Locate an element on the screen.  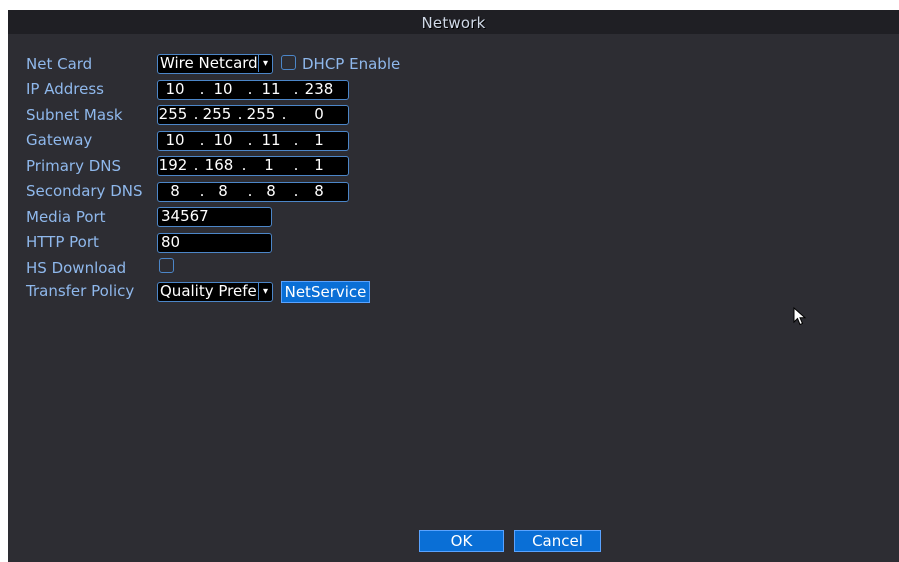
ip-address-field: 10 . 10 . 11 . 238 is located at coordinates (253, 90).